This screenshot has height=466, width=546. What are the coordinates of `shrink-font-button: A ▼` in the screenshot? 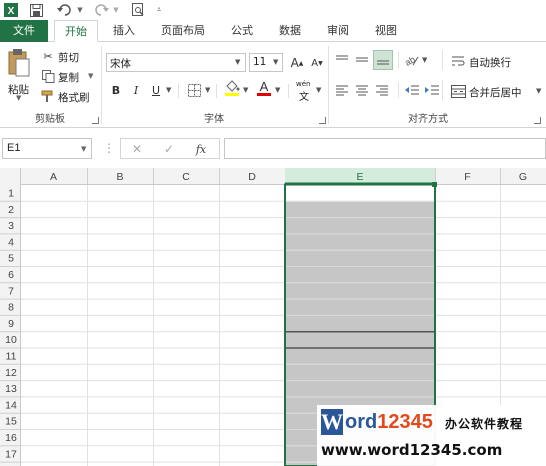 It's located at (317, 63).